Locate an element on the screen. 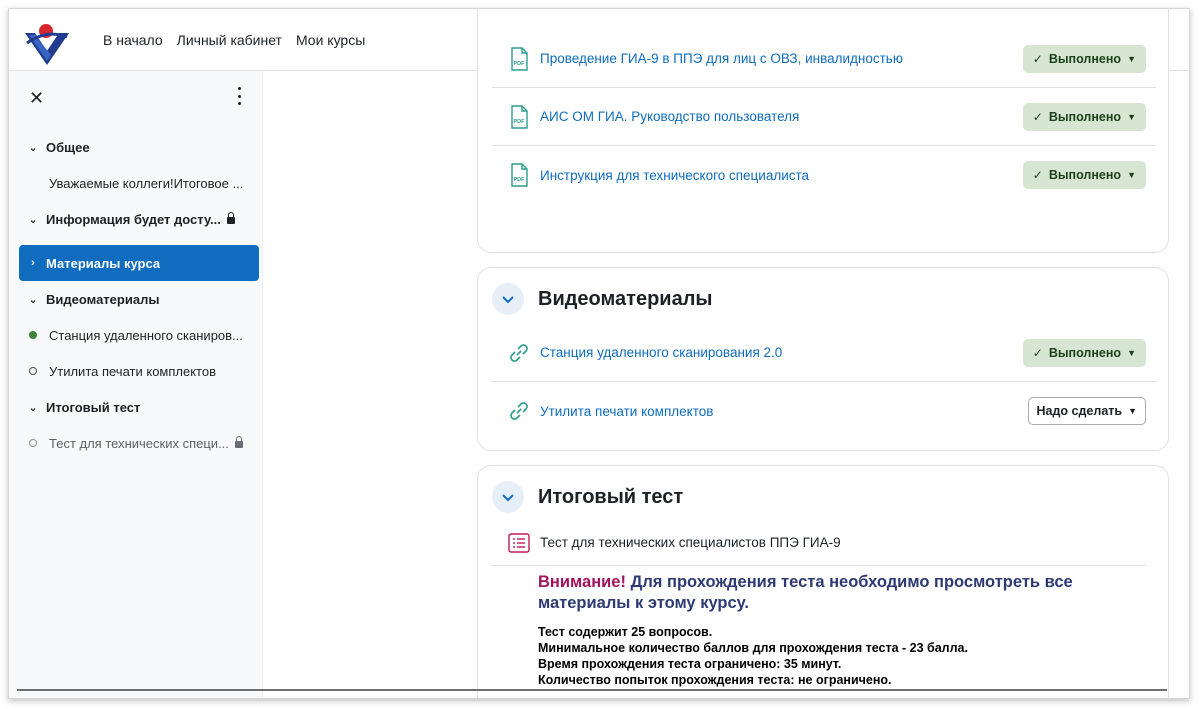  section-title: Итоговый тест is located at coordinates (611, 496).